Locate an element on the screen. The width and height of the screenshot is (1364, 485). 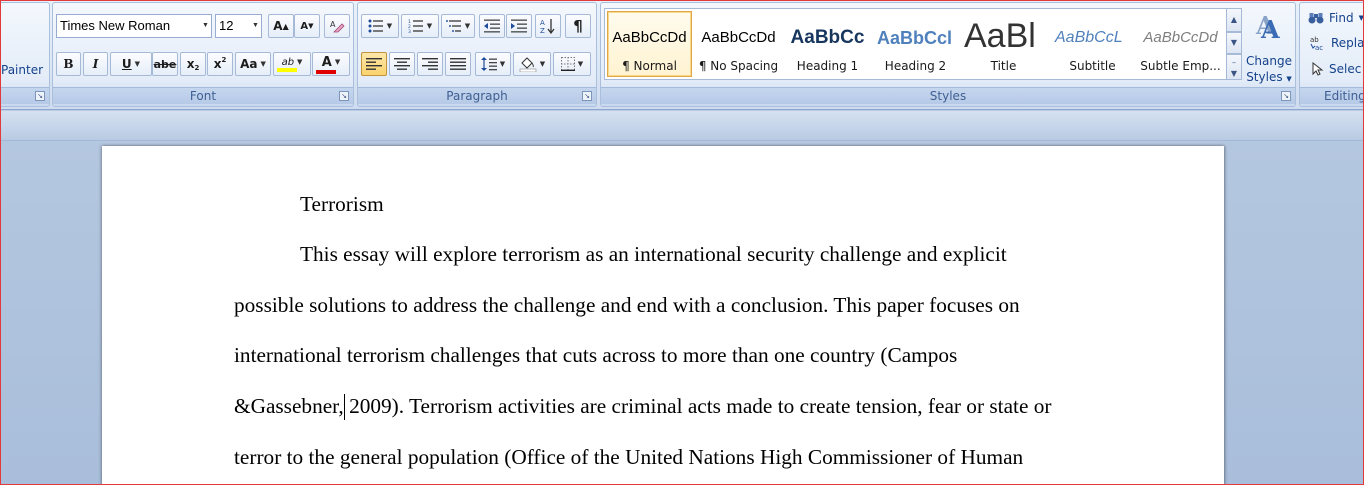
style-normal: AaBbCcDd ¶ Normal is located at coordinates (649, 44).